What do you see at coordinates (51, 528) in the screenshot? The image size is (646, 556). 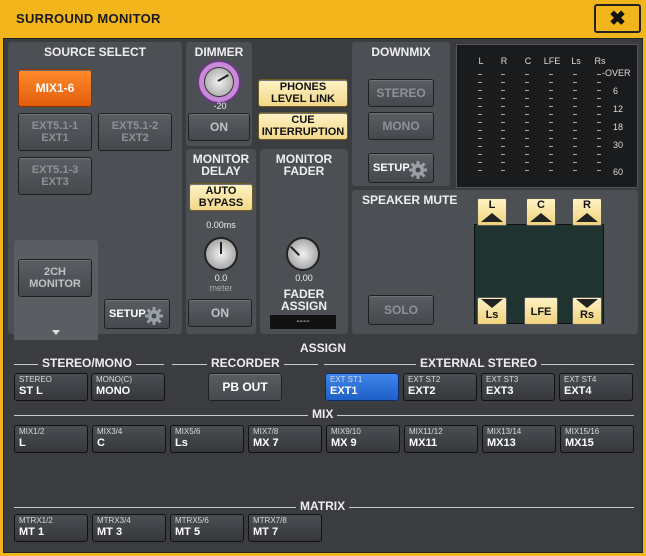 I see `assign-matrix-button-1: MTRX1/2 MT 1` at bounding box center [51, 528].